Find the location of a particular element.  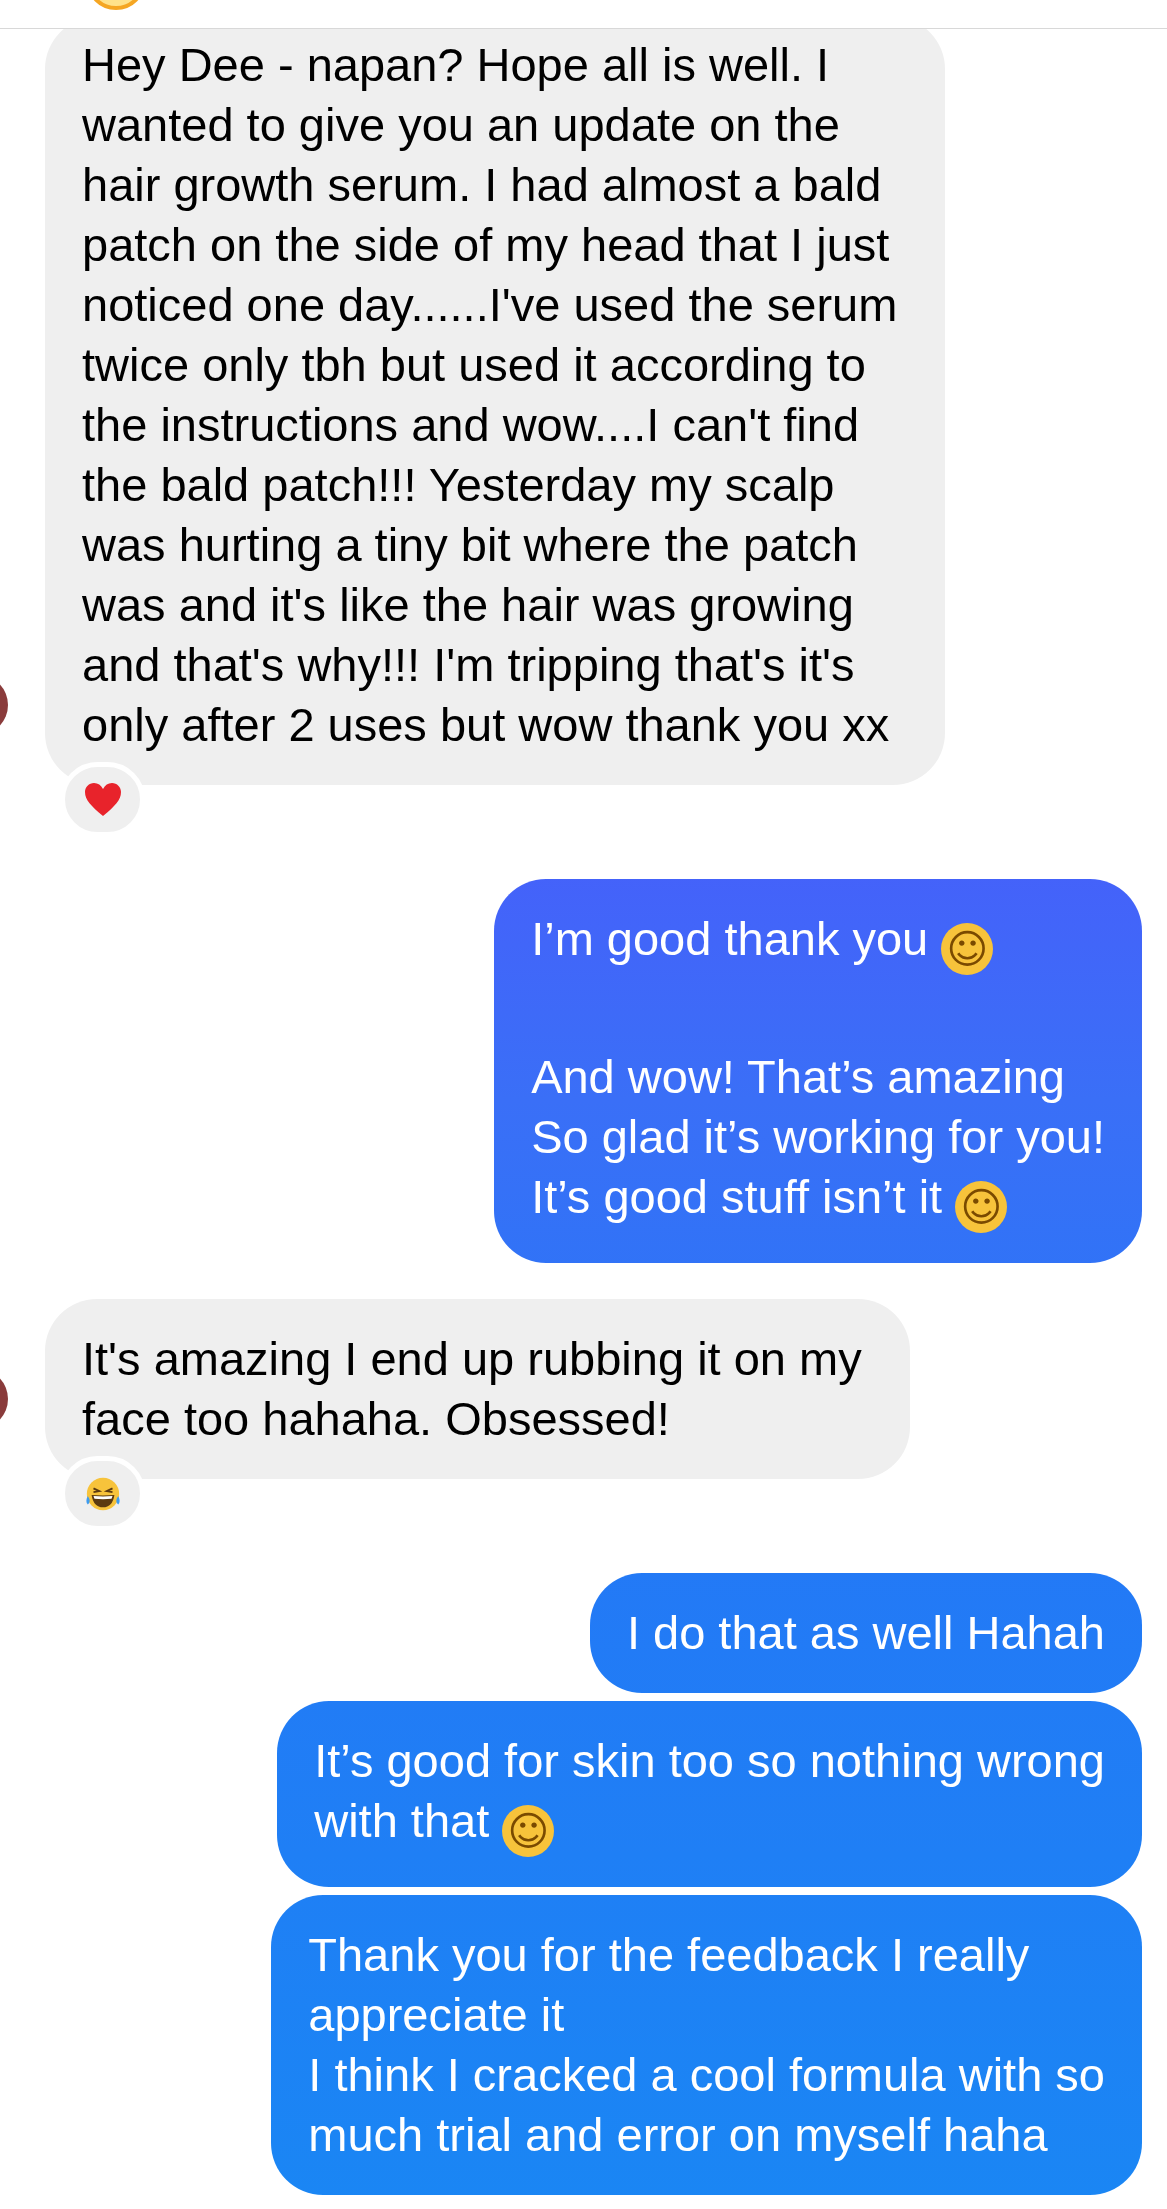

message-text: It’s good for skin too so nothing wrong with that ☺ is located at coordinates (709, 1794).